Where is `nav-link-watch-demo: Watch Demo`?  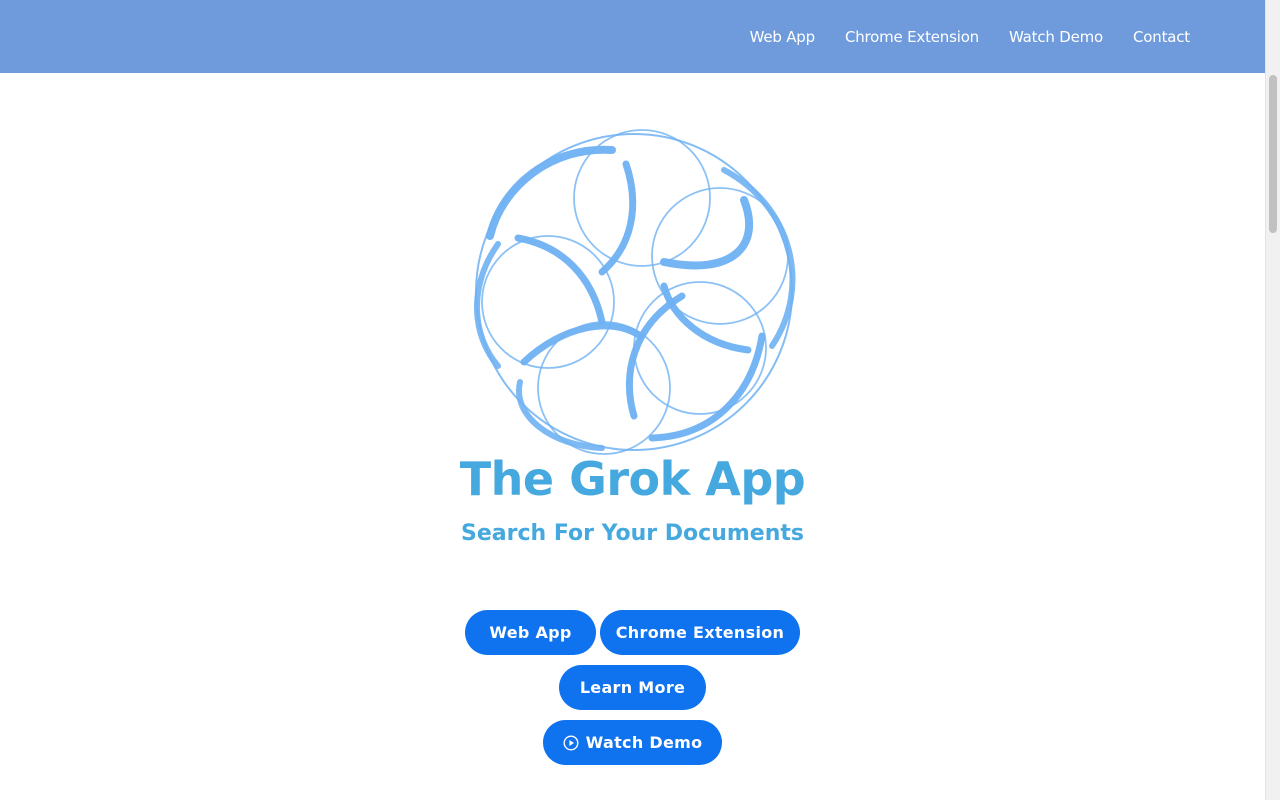
nav-link-watch-demo: Watch Demo is located at coordinates (1056, 37).